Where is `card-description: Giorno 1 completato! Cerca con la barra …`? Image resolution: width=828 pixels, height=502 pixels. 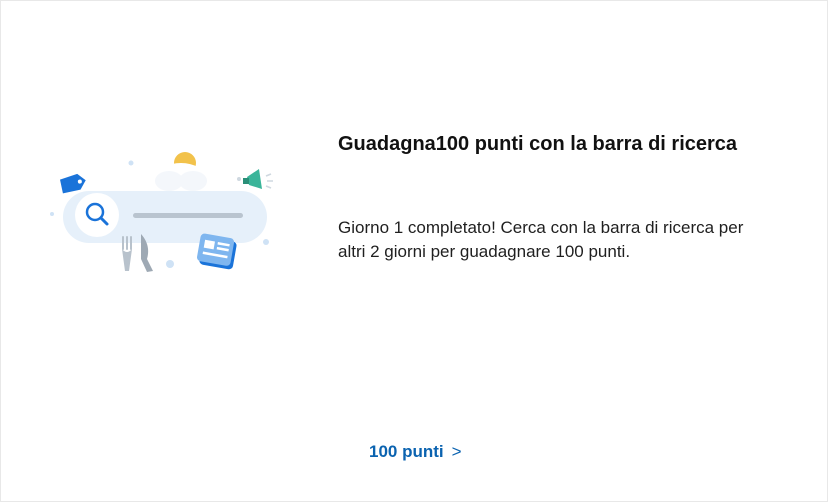 card-description: Giorno 1 completato! Cerca con la barra … is located at coordinates (541, 239).